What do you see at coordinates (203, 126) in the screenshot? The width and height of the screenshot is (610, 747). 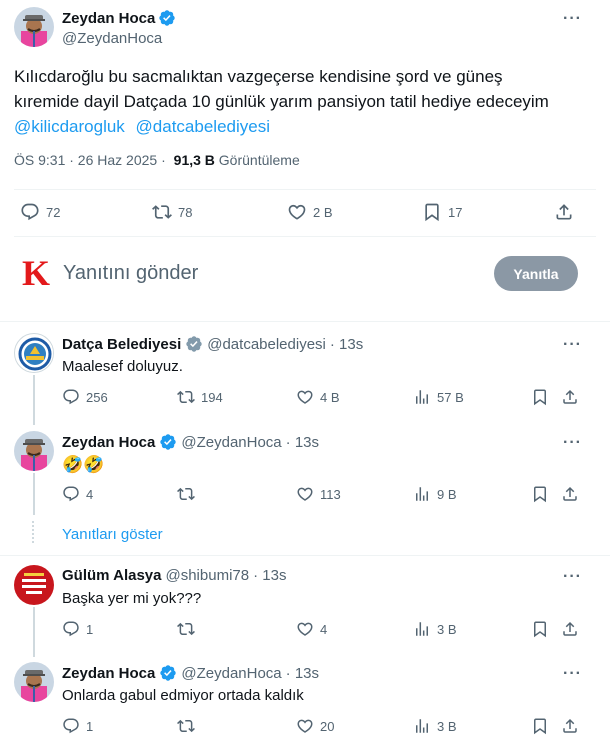 I see `mention-link: @datcabelediyesi` at bounding box center [203, 126].